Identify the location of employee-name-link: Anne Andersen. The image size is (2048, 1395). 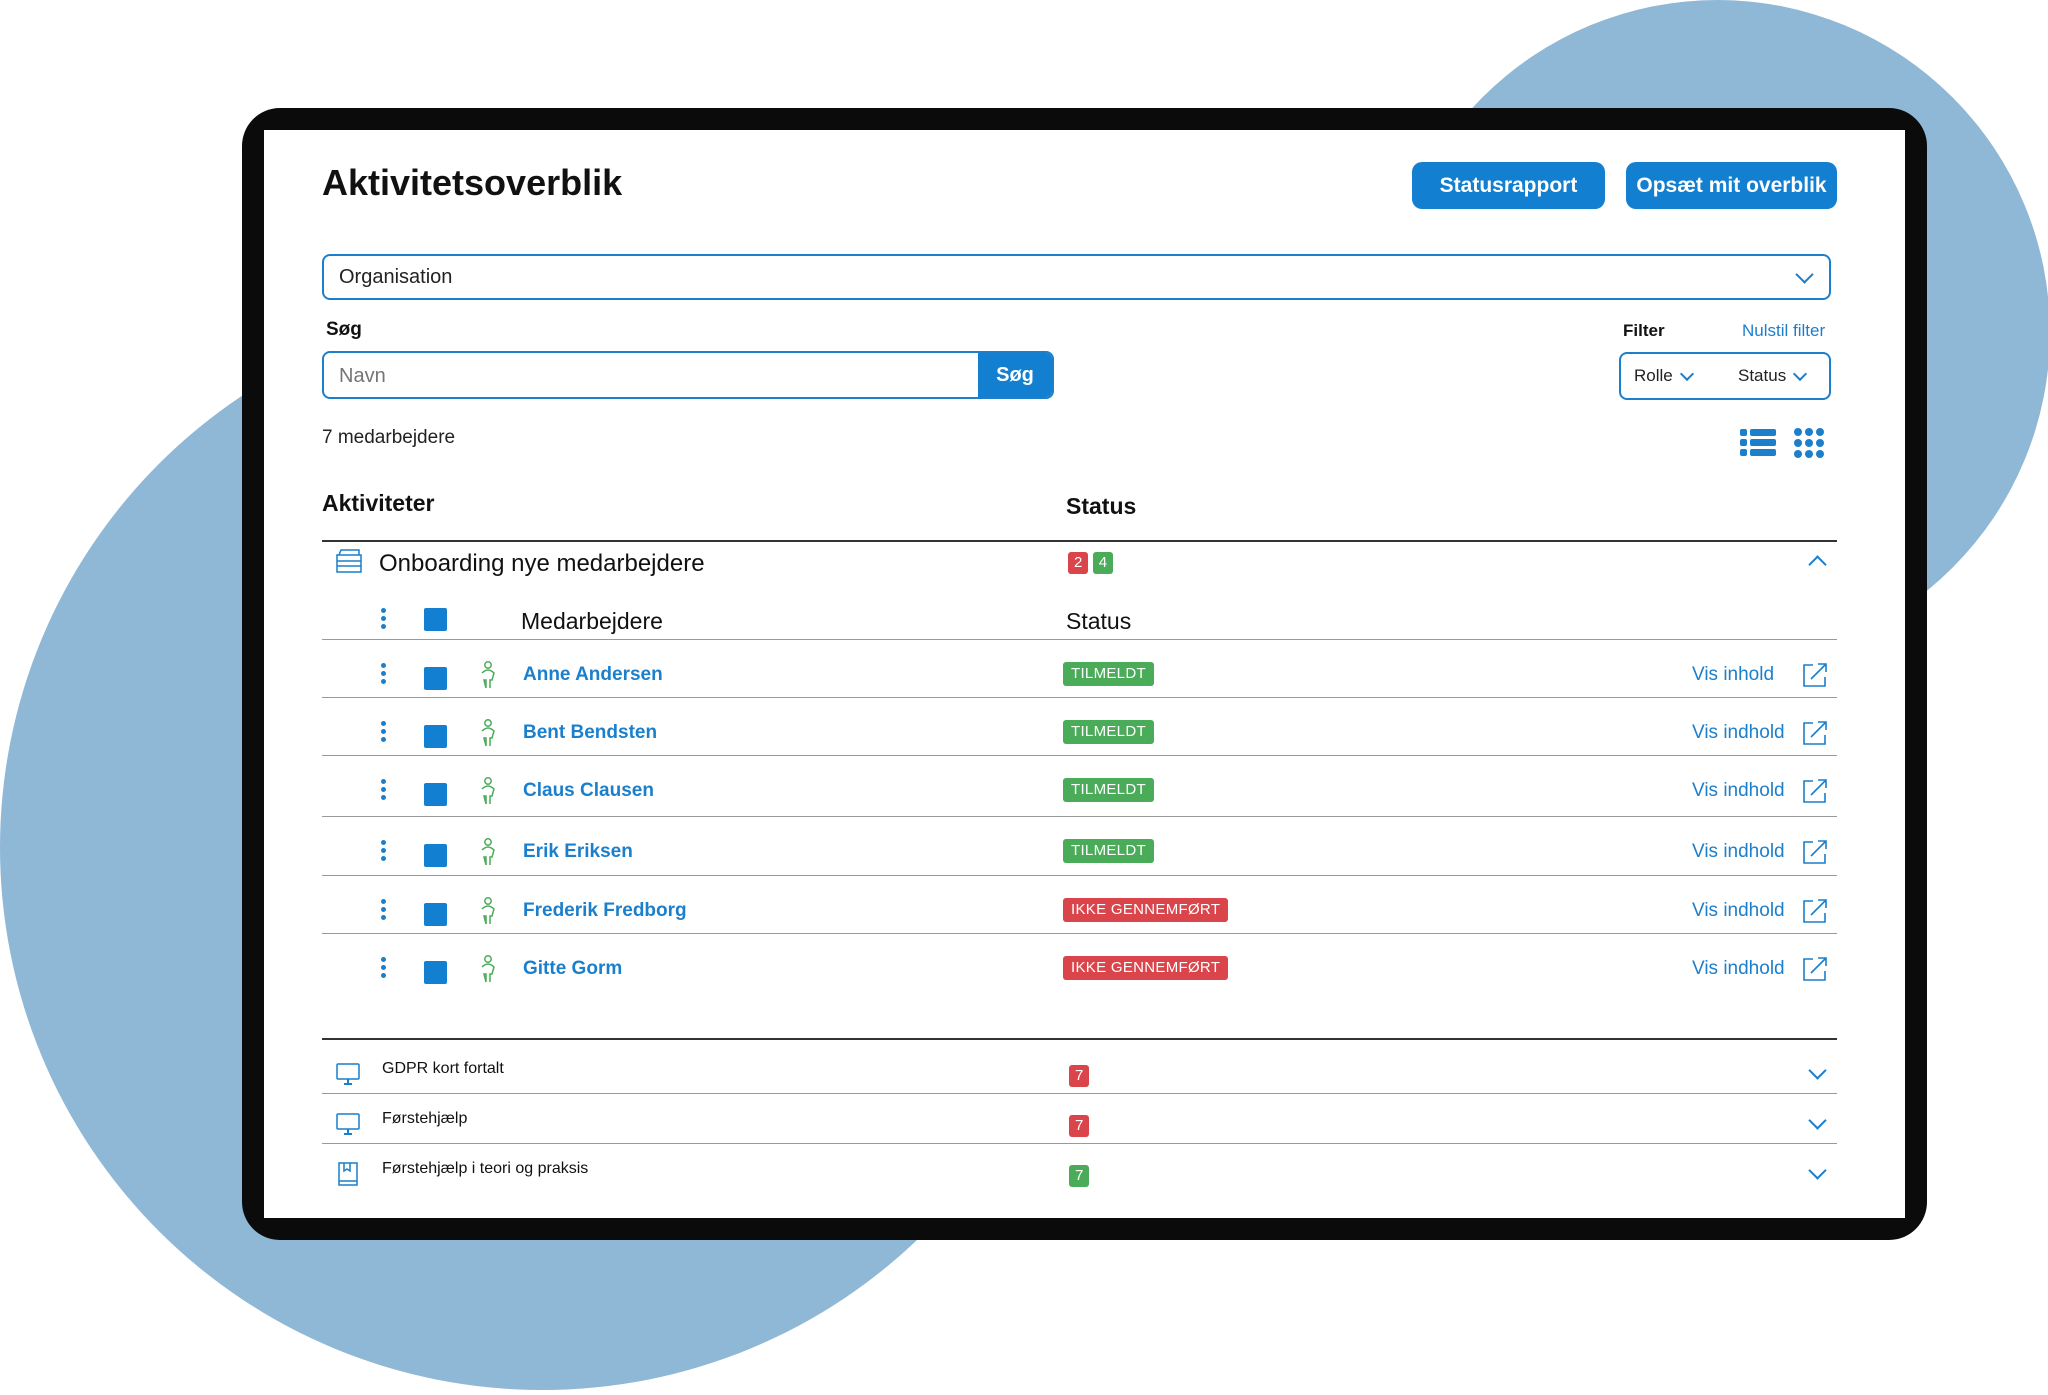
(593, 675).